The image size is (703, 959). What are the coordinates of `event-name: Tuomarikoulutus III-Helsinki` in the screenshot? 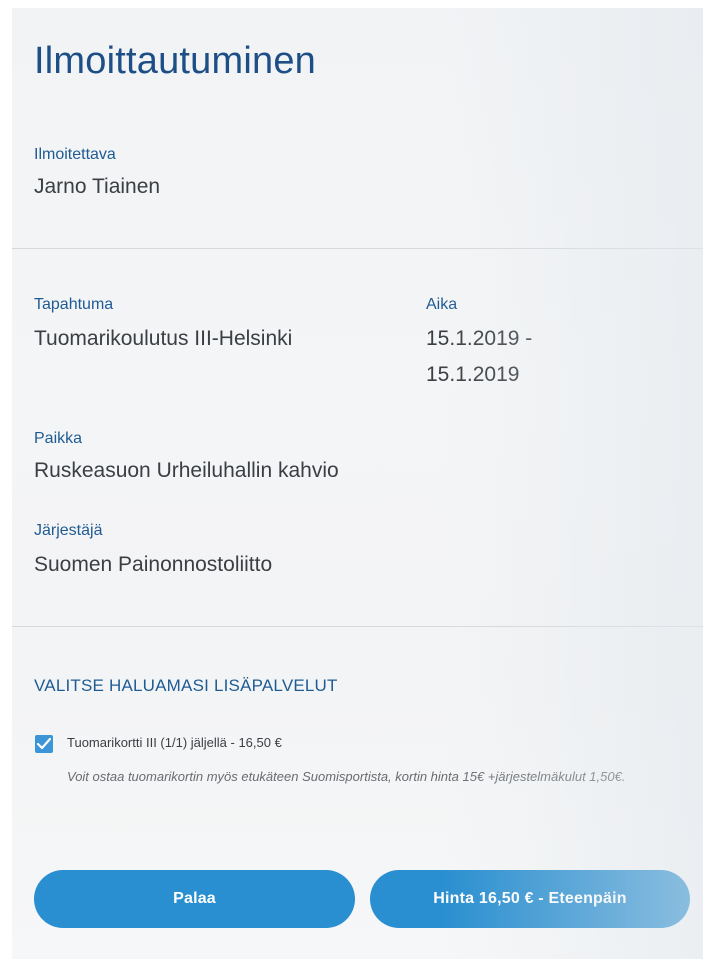 It's located at (163, 338).